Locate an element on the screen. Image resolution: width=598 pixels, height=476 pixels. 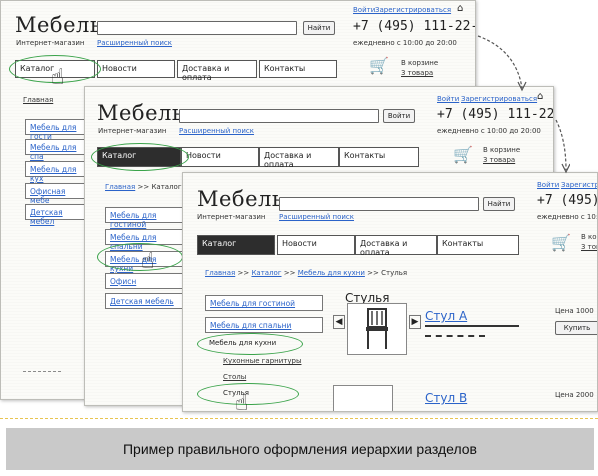
breadcrumb: Главная >> Каталог is located at coordinates (143, 187).